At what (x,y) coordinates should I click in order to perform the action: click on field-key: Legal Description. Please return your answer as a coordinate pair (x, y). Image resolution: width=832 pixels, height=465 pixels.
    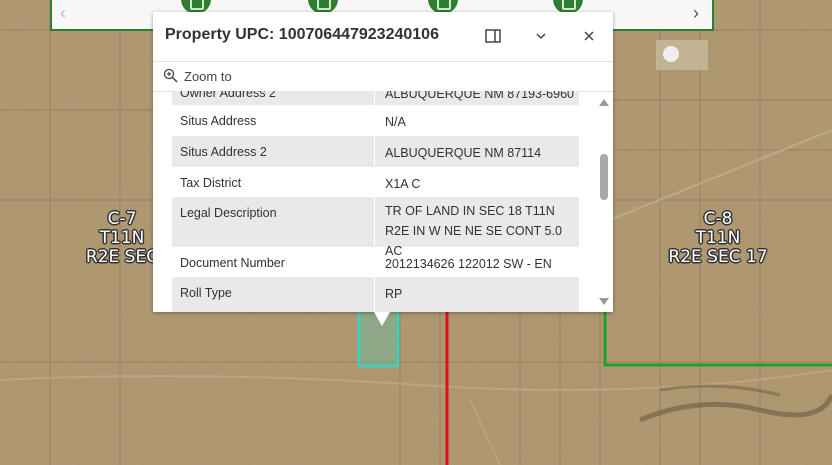
    Looking at the image, I should click on (228, 213).